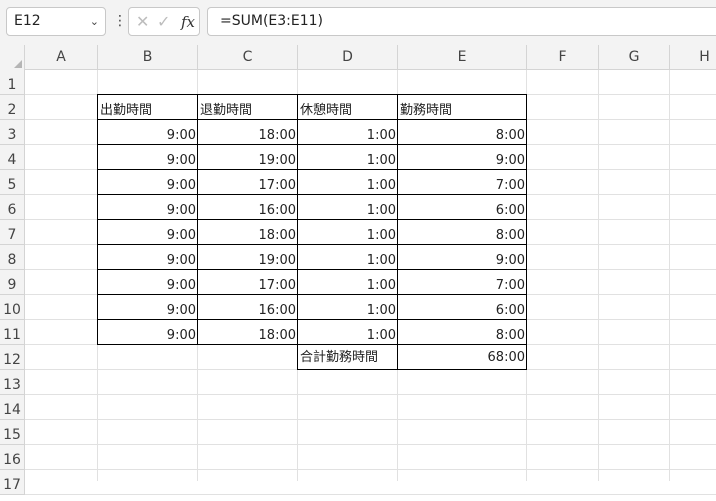 This screenshot has height=501, width=716. What do you see at coordinates (12, 182) in the screenshot?
I see `row-header-5: 5` at bounding box center [12, 182].